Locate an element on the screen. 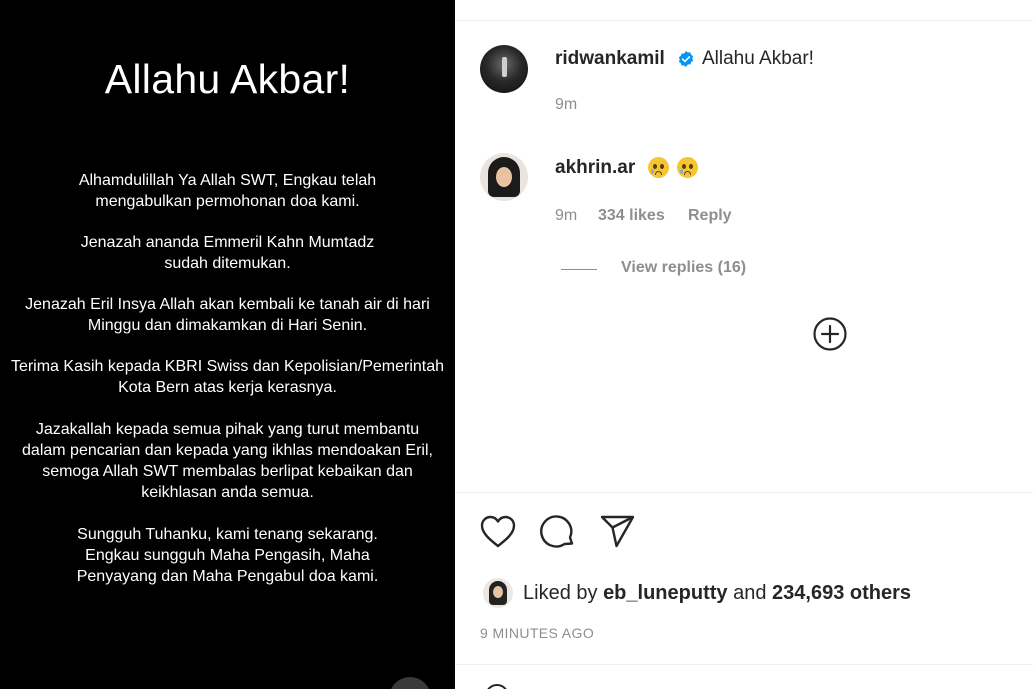  comment-time: 9m is located at coordinates (566, 216).